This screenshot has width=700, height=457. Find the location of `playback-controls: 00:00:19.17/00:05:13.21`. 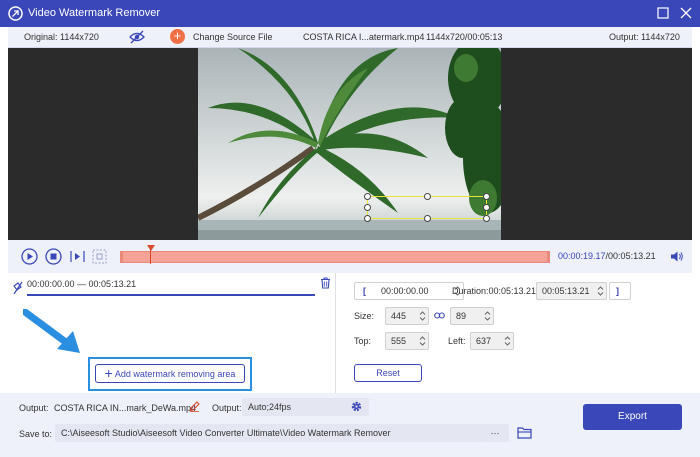

playback-controls: 00:00:19.17/00:05:13.21 is located at coordinates (350, 256).